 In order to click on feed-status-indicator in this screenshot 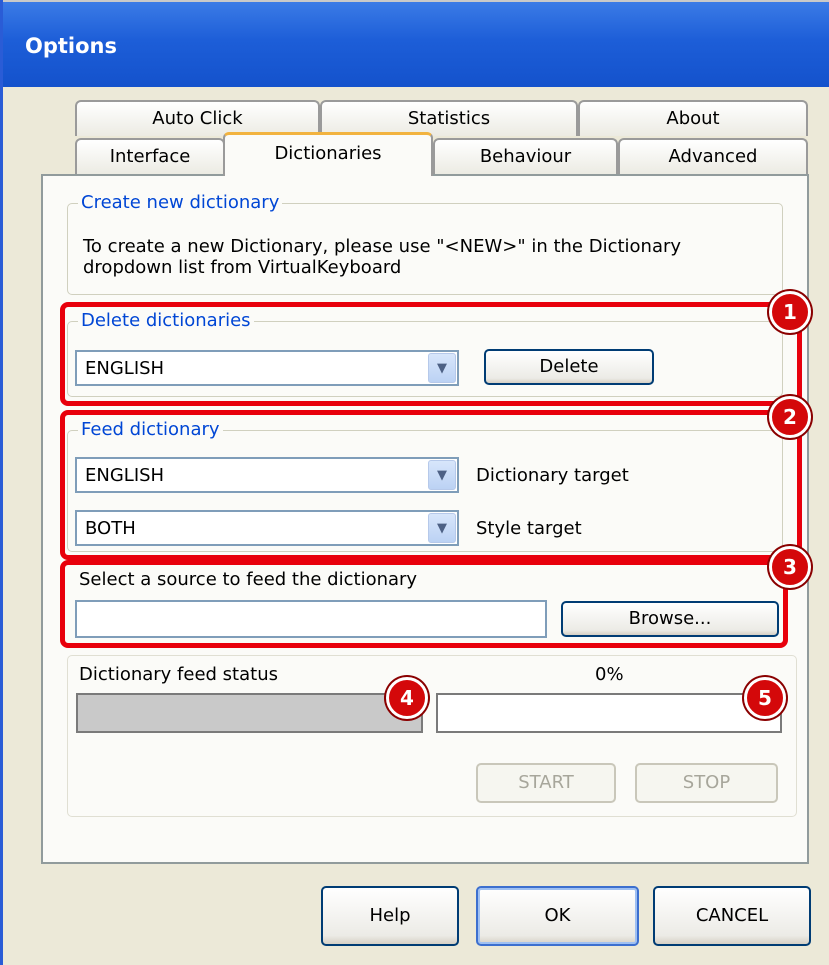, I will do `click(249, 713)`.